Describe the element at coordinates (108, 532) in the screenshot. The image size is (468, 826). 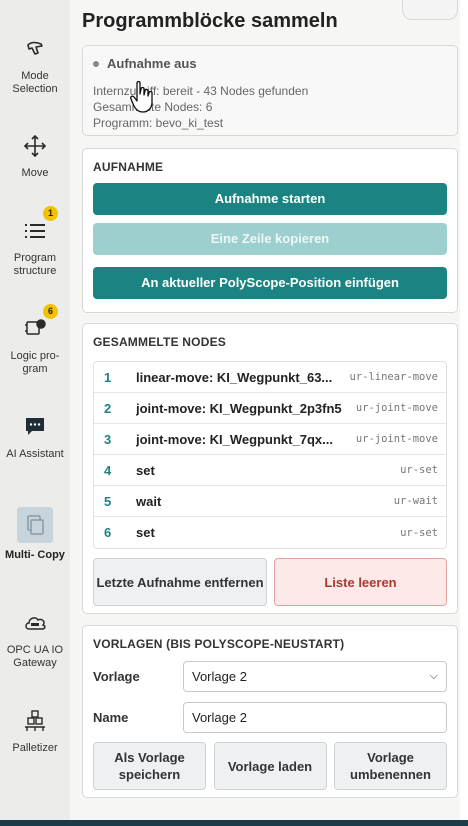
I see `node-index: 6` at that location.